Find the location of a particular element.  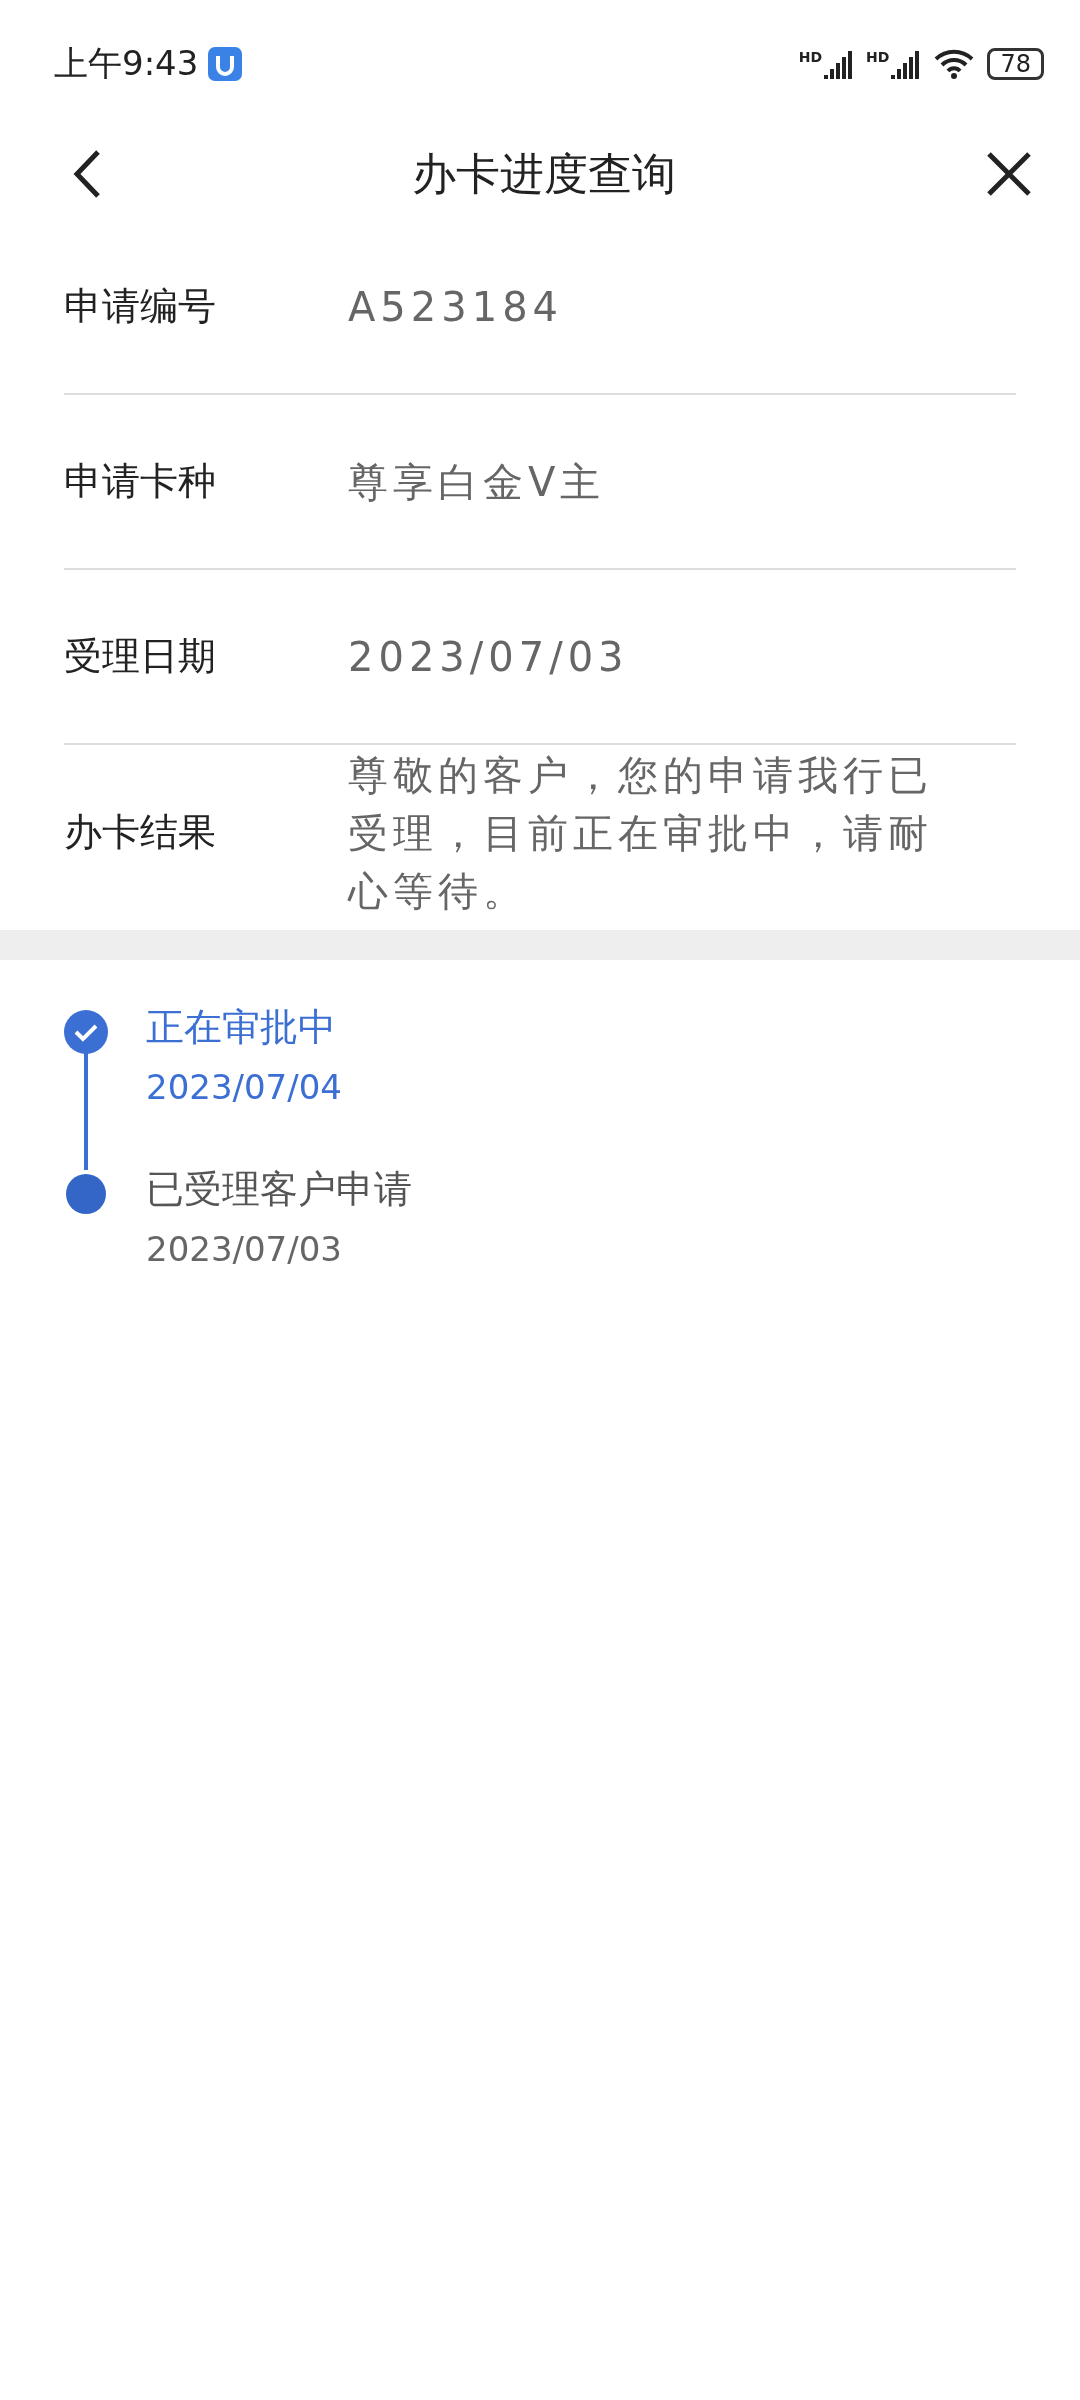

close-icon is located at coordinates (1009, 174).